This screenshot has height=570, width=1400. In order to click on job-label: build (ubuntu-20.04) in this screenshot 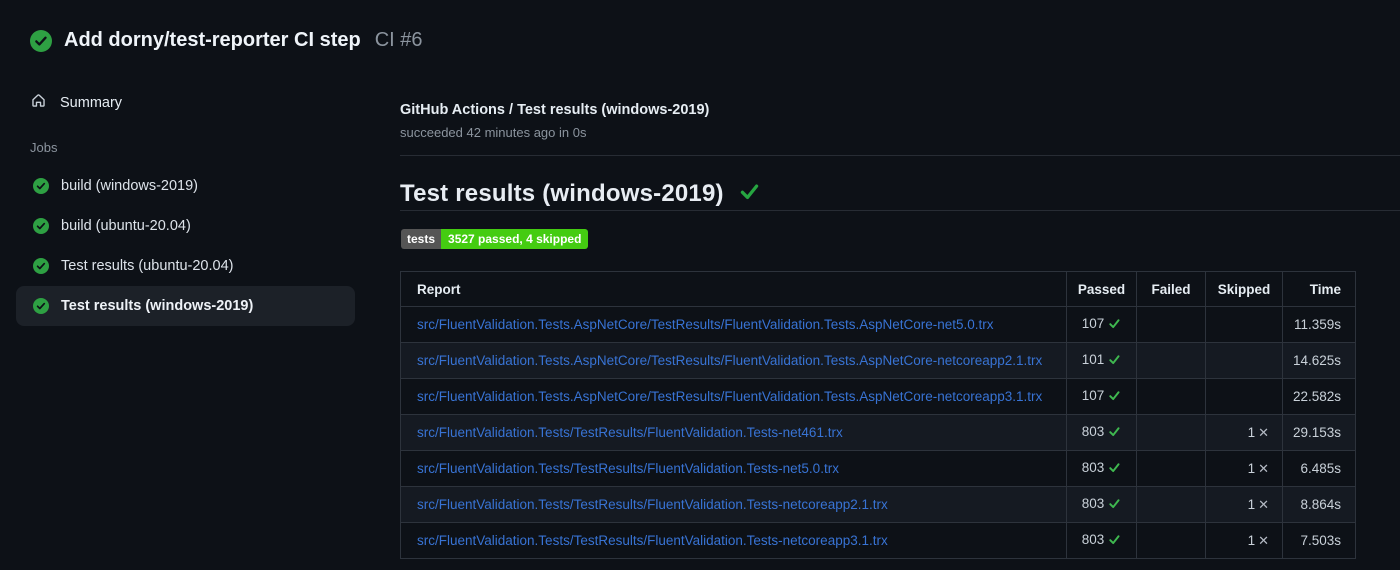, I will do `click(126, 226)`.